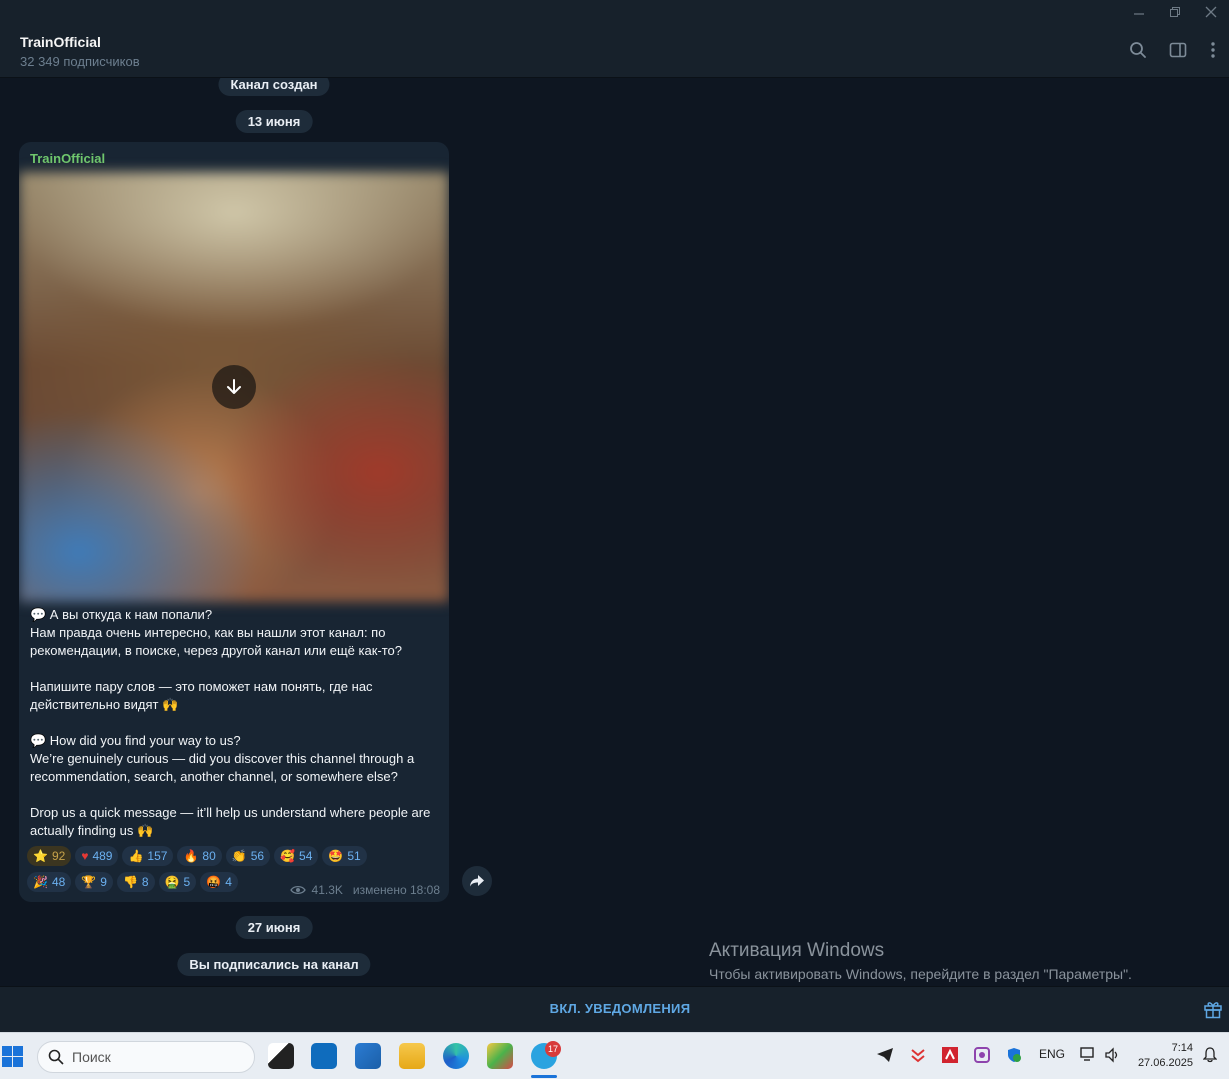 The width and height of the screenshot is (1229, 1079). I want to click on windows-logo-icon, so click(12, 1056).